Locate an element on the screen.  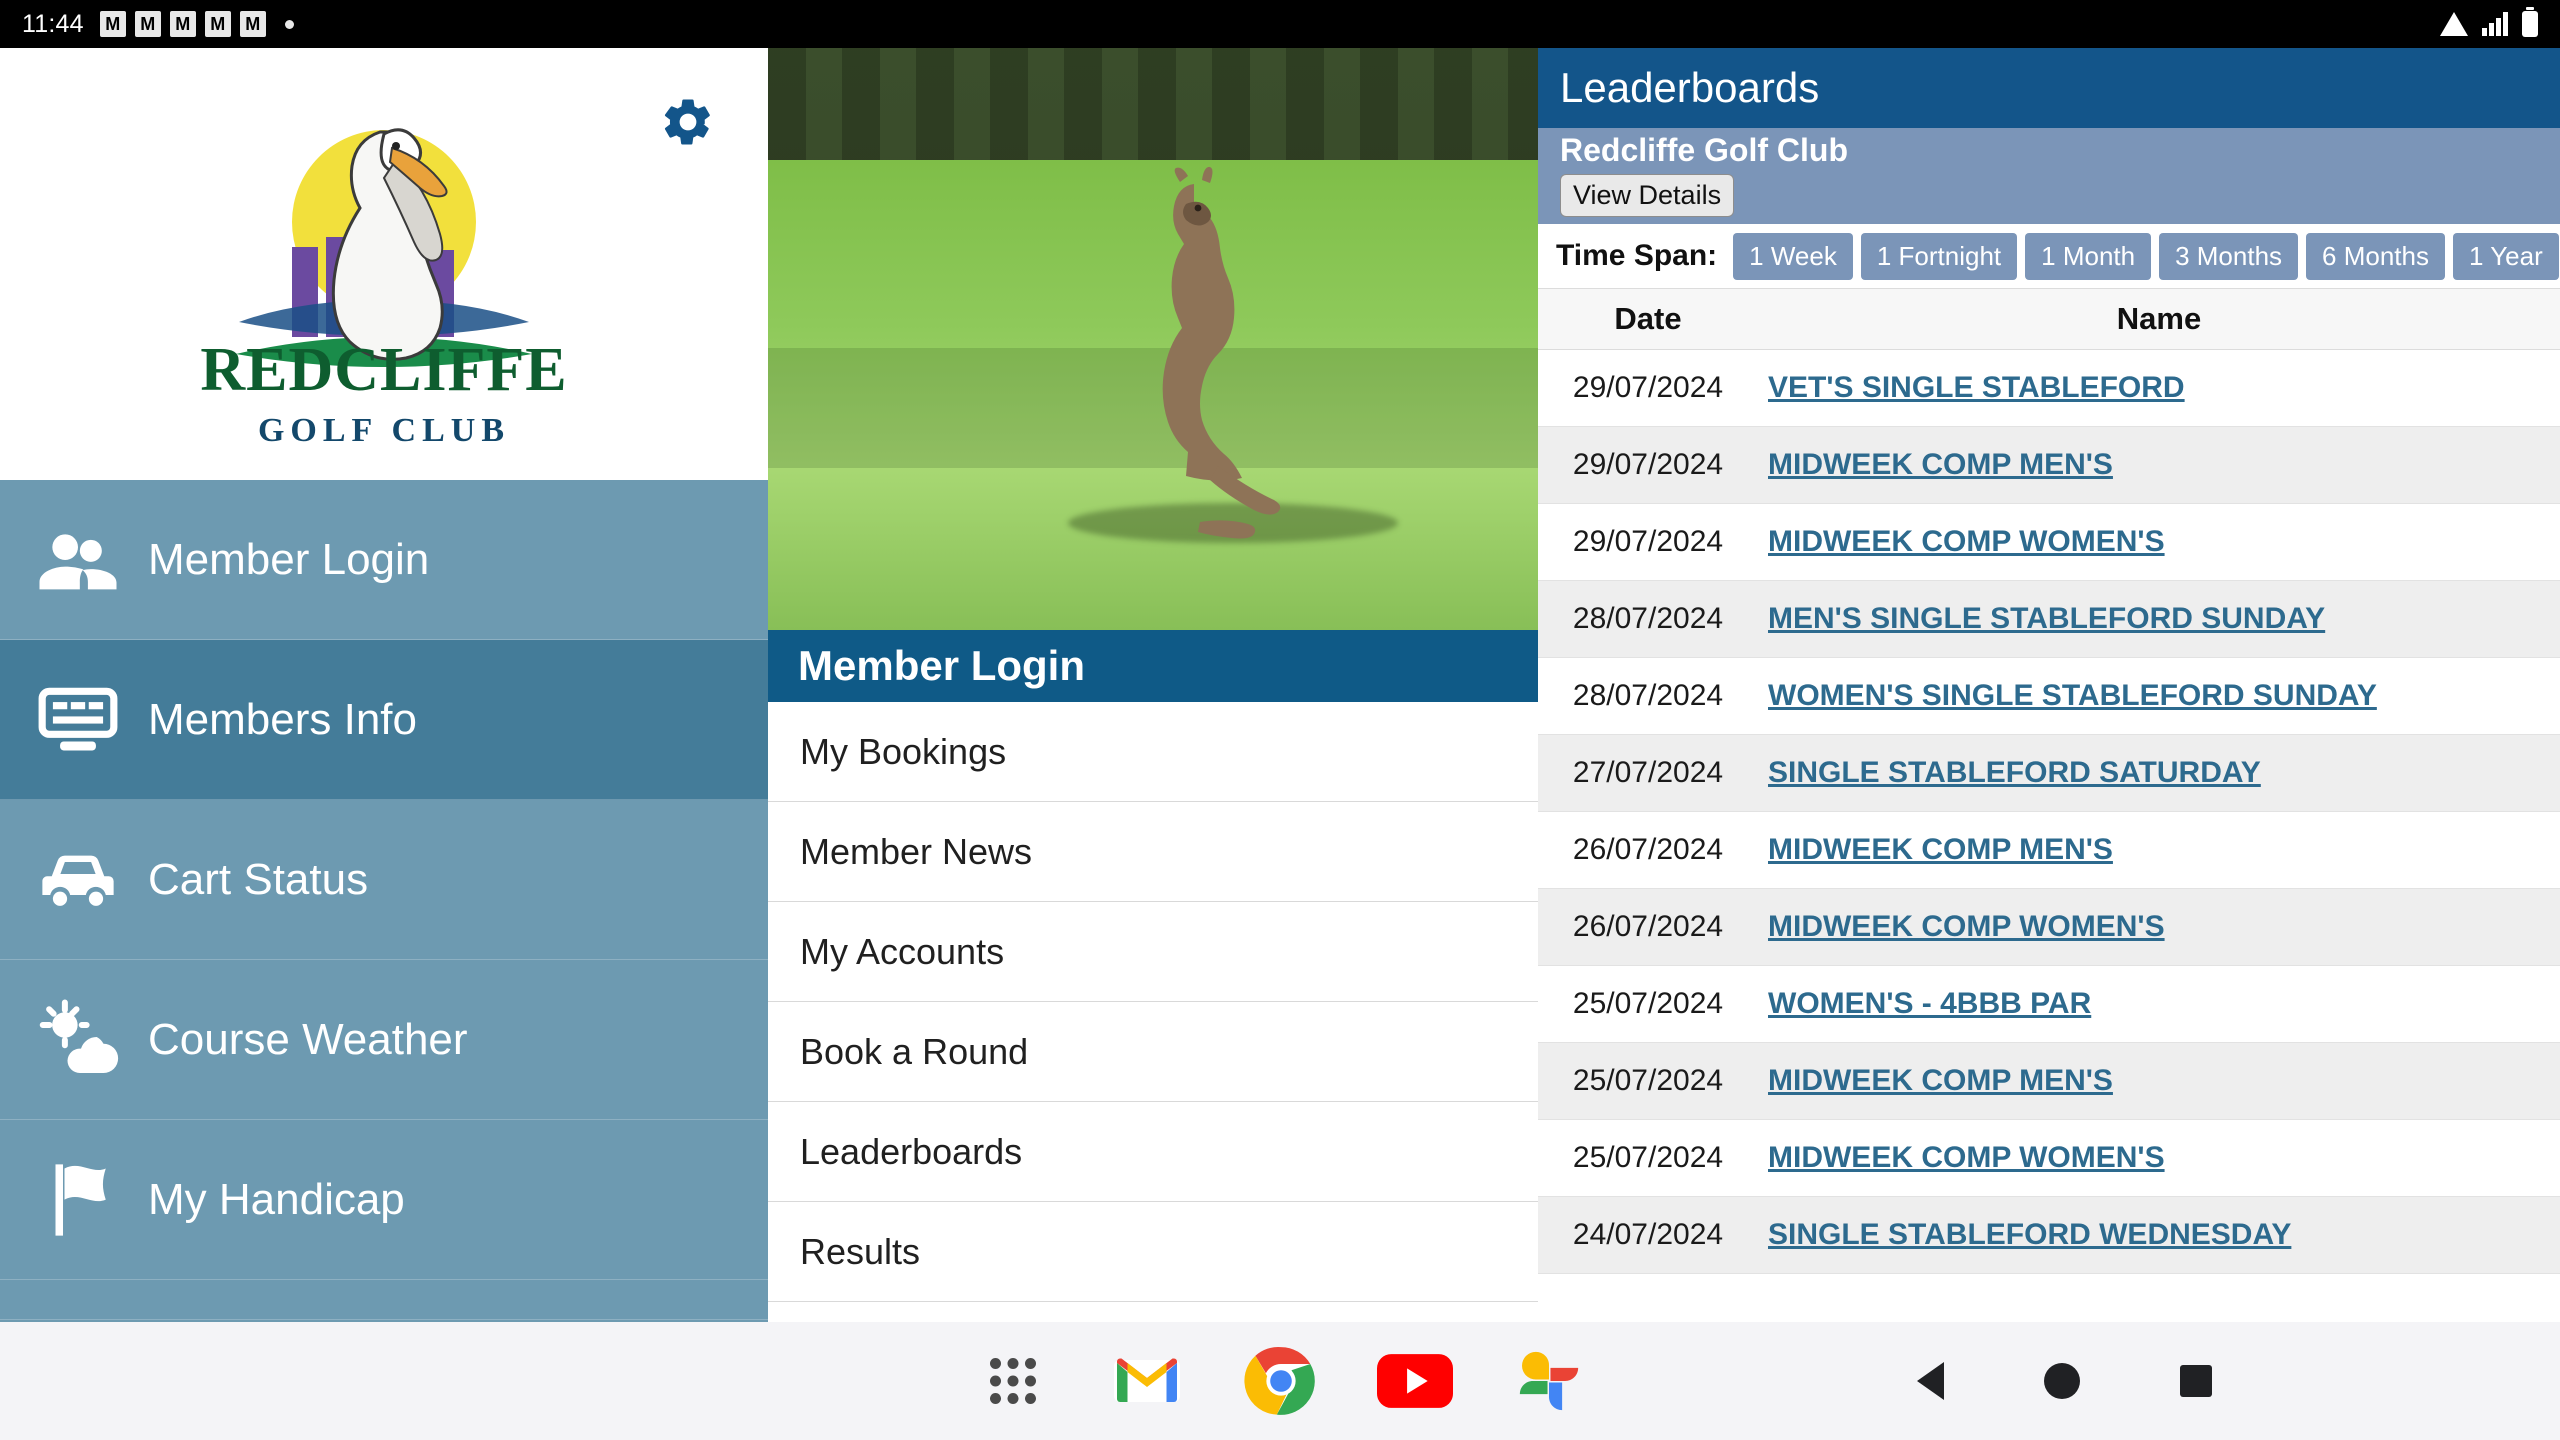
timespan-6-months: 6 Months is located at coordinates (2375, 256).